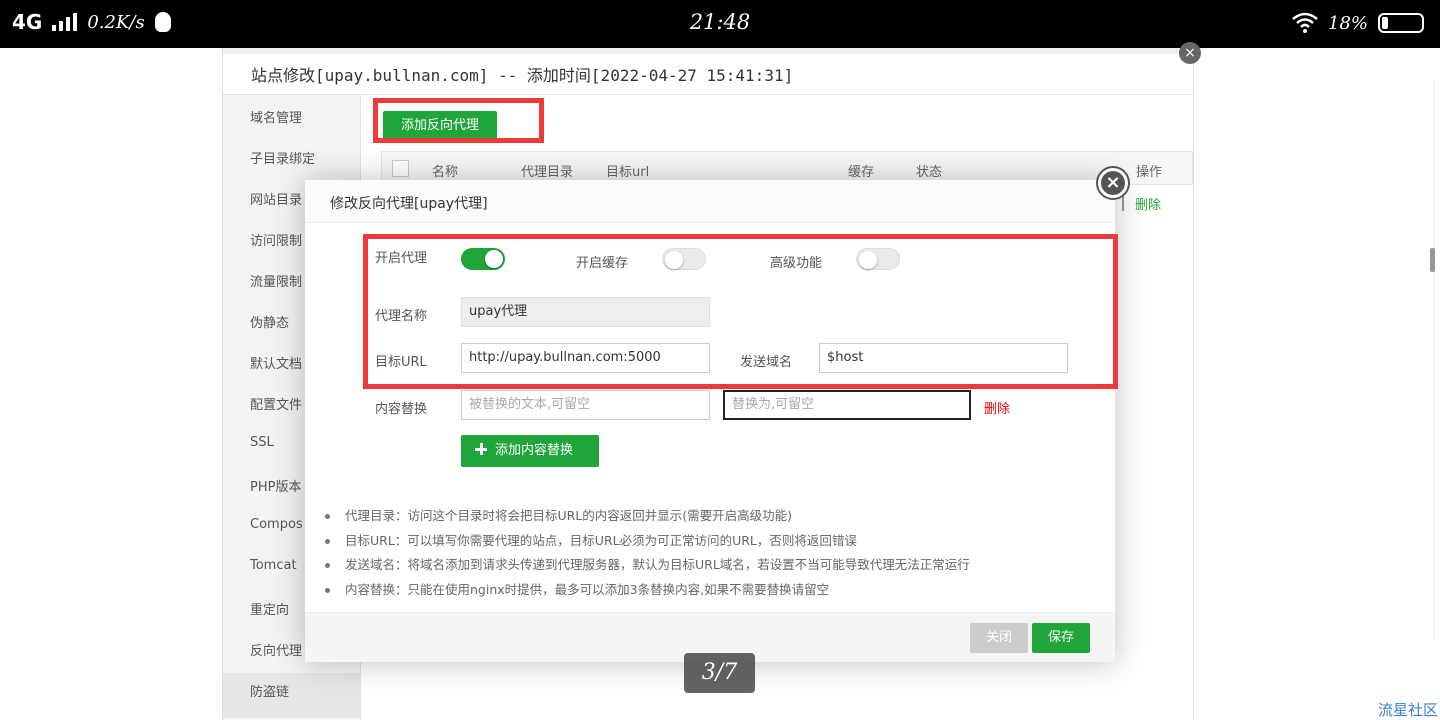  What do you see at coordinates (276, 198) in the screenshot?
I see `sidebar-item-site-dir: 网站目录` at bounding box center [276, 198].